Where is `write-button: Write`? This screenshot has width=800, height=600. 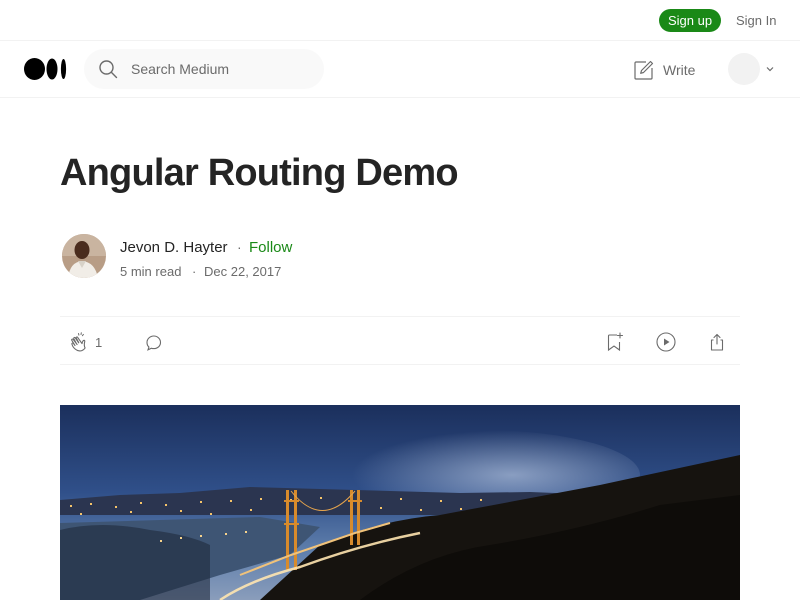 write-button: Write is located at coordinates (664, 70).